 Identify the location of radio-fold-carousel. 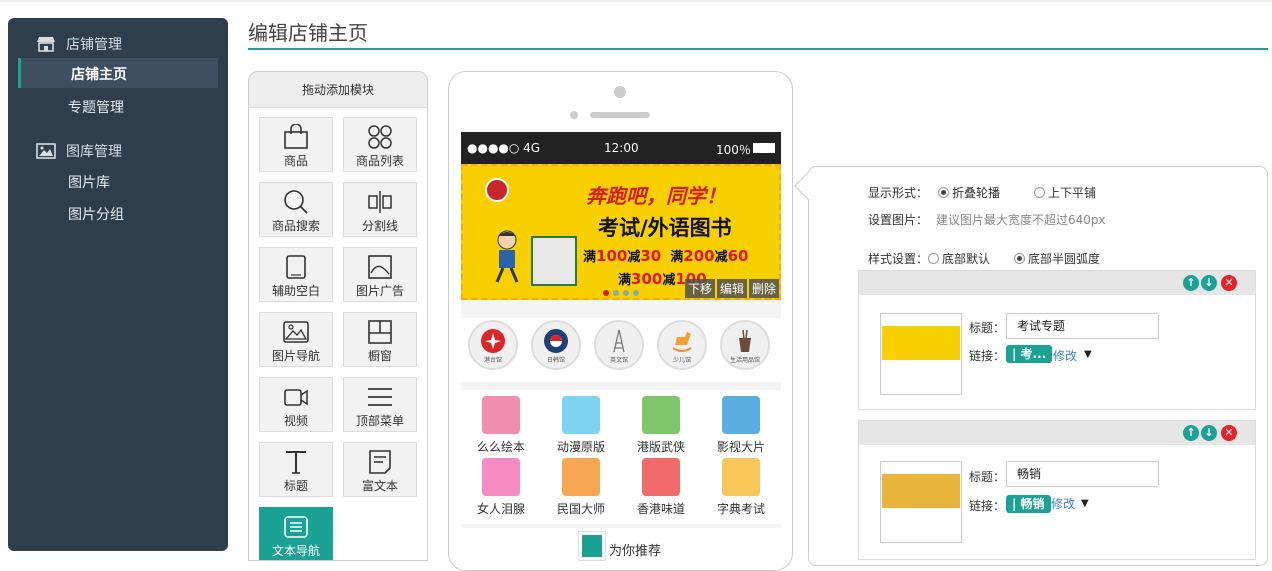
(944, 192).